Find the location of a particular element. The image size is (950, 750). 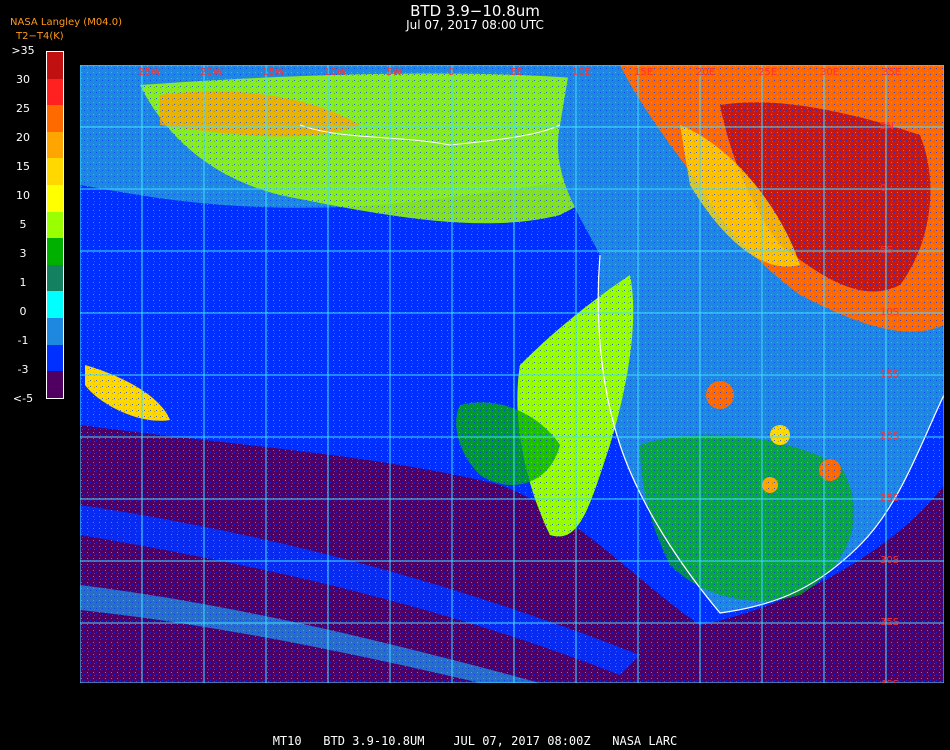

latitude-label: 5N is located at coordinates (887, 126).